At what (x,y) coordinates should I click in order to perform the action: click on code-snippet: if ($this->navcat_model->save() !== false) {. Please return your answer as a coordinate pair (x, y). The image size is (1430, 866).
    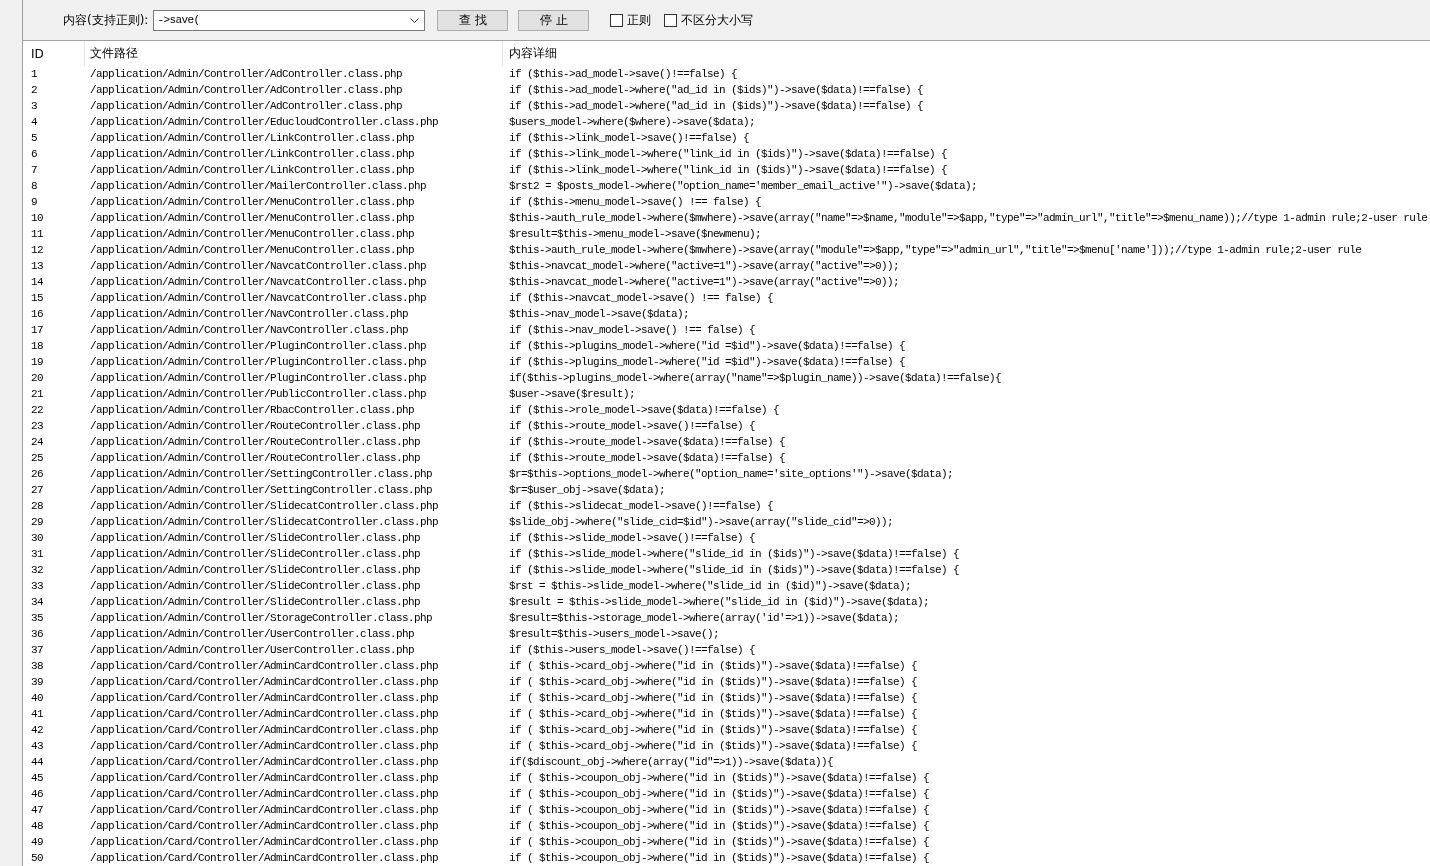
    Looking at the image, I should click on (641, 298).